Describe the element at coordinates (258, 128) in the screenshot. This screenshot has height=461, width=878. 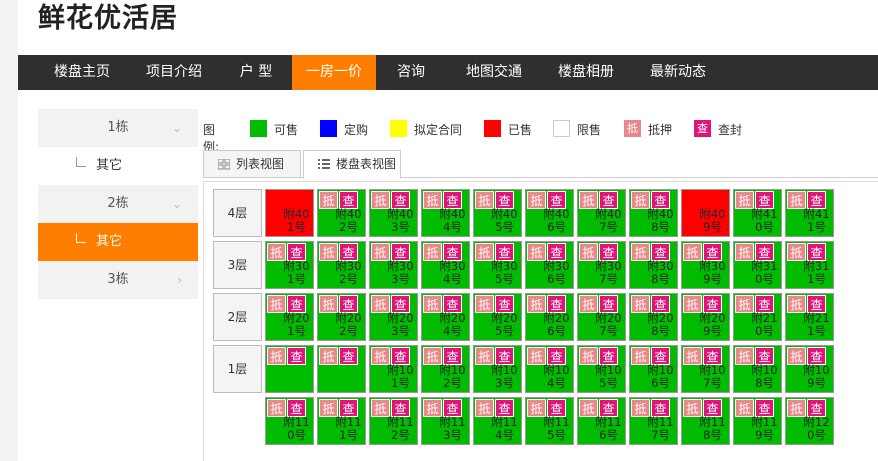
I see `legend-swatch` at that location.